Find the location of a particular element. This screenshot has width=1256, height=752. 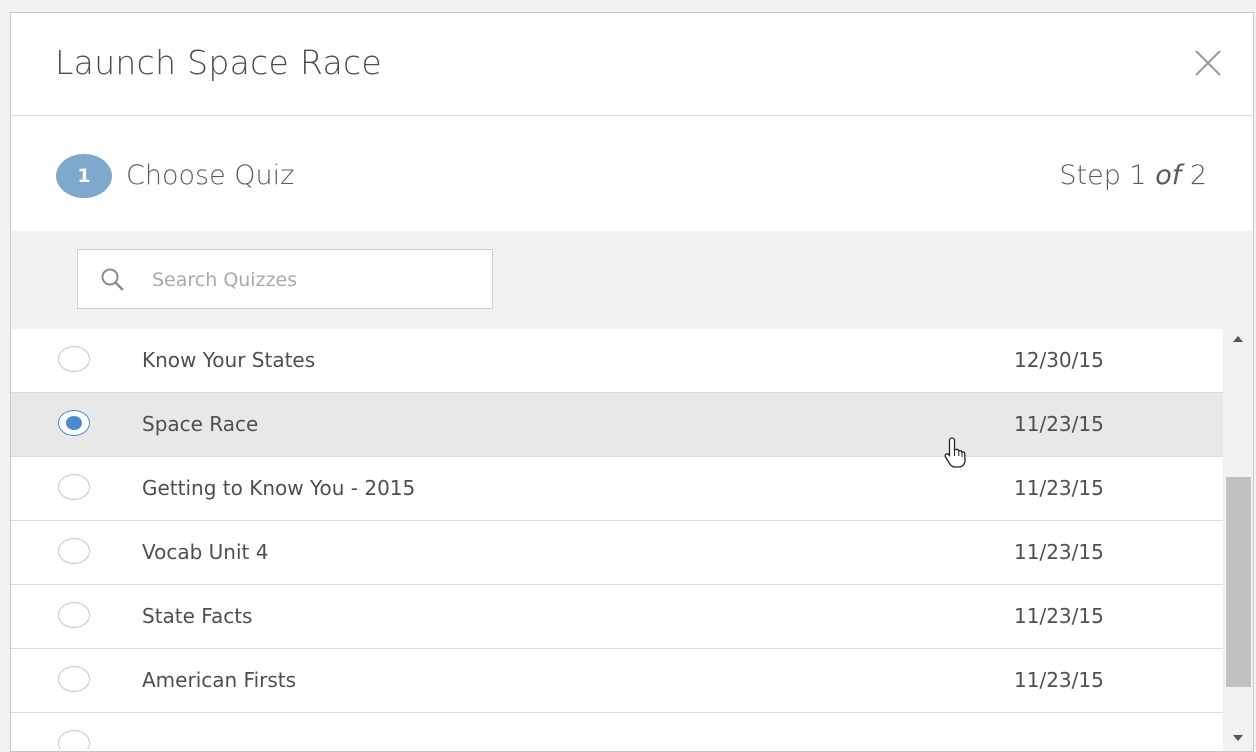

close-icon is located at coordinates (1208, 63).